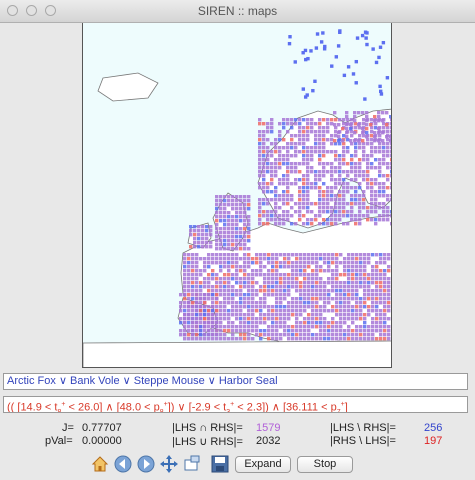 The image size is (475, 480). What do you see at coordinates (146, 464) in the screenshot?
I see `forward-icon` at bounding box center [146, 464].